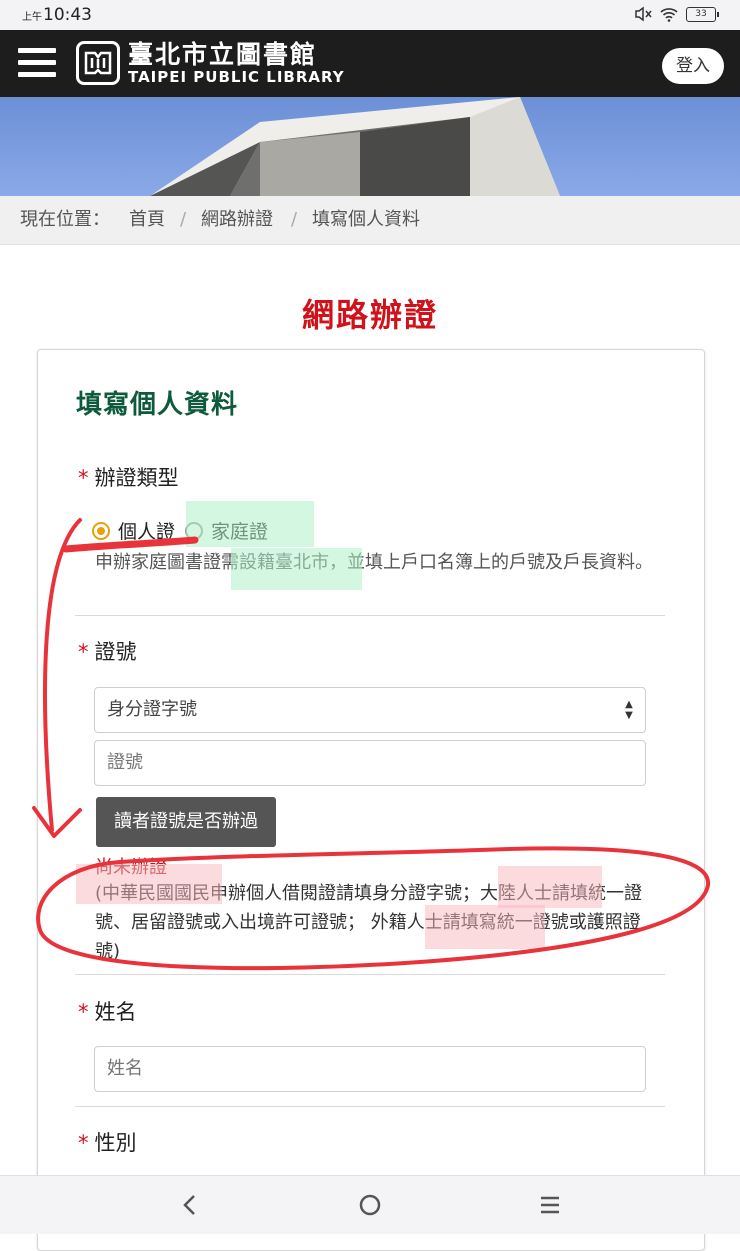 This screenshot has height=1251, width=740. What do you see at coordinates (101, 530) in the screenshot?
I see `radio-personal` at bounding box center [101, 530].